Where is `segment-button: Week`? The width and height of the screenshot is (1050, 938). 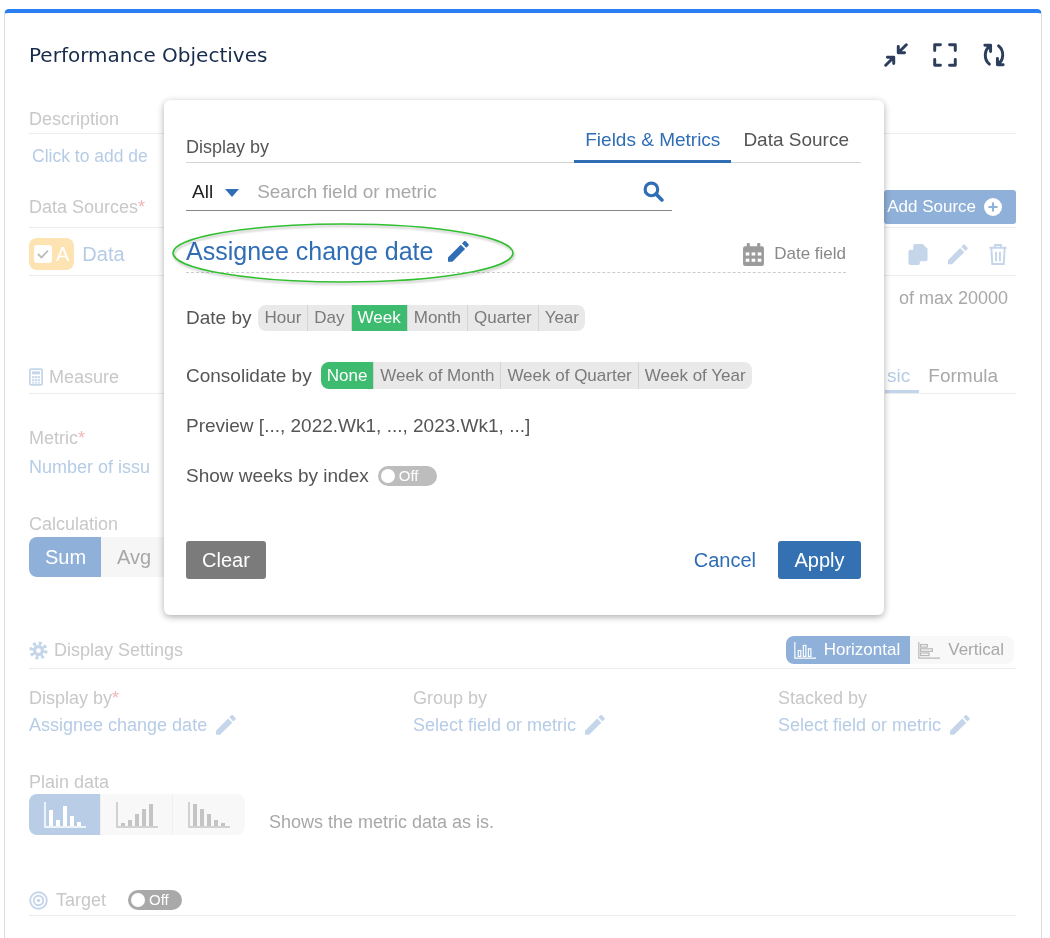 segment-button: Week is located at coordinates (379, 318).